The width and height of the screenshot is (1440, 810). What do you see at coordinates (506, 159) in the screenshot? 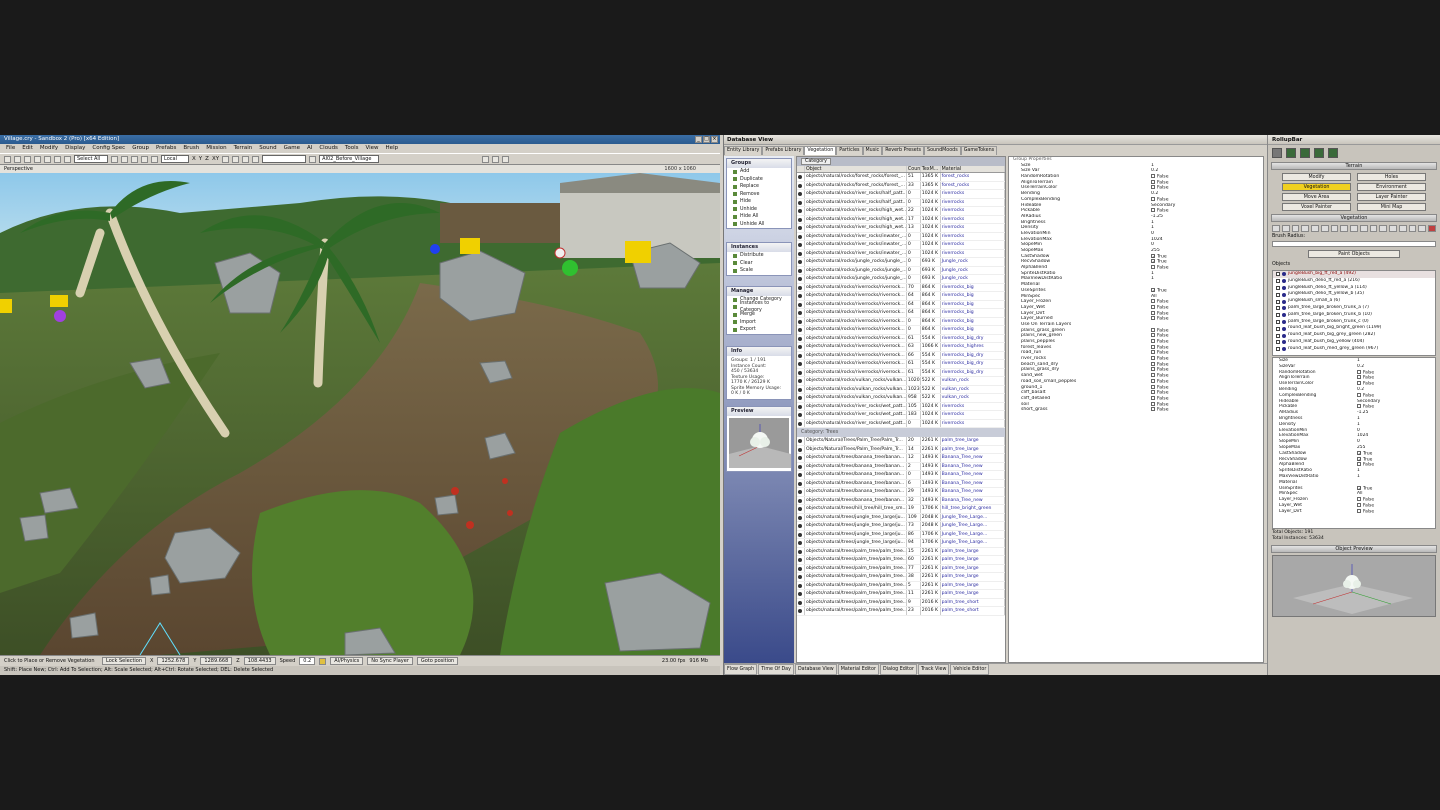
I see `game-icon` at bounding box center [506, 159].